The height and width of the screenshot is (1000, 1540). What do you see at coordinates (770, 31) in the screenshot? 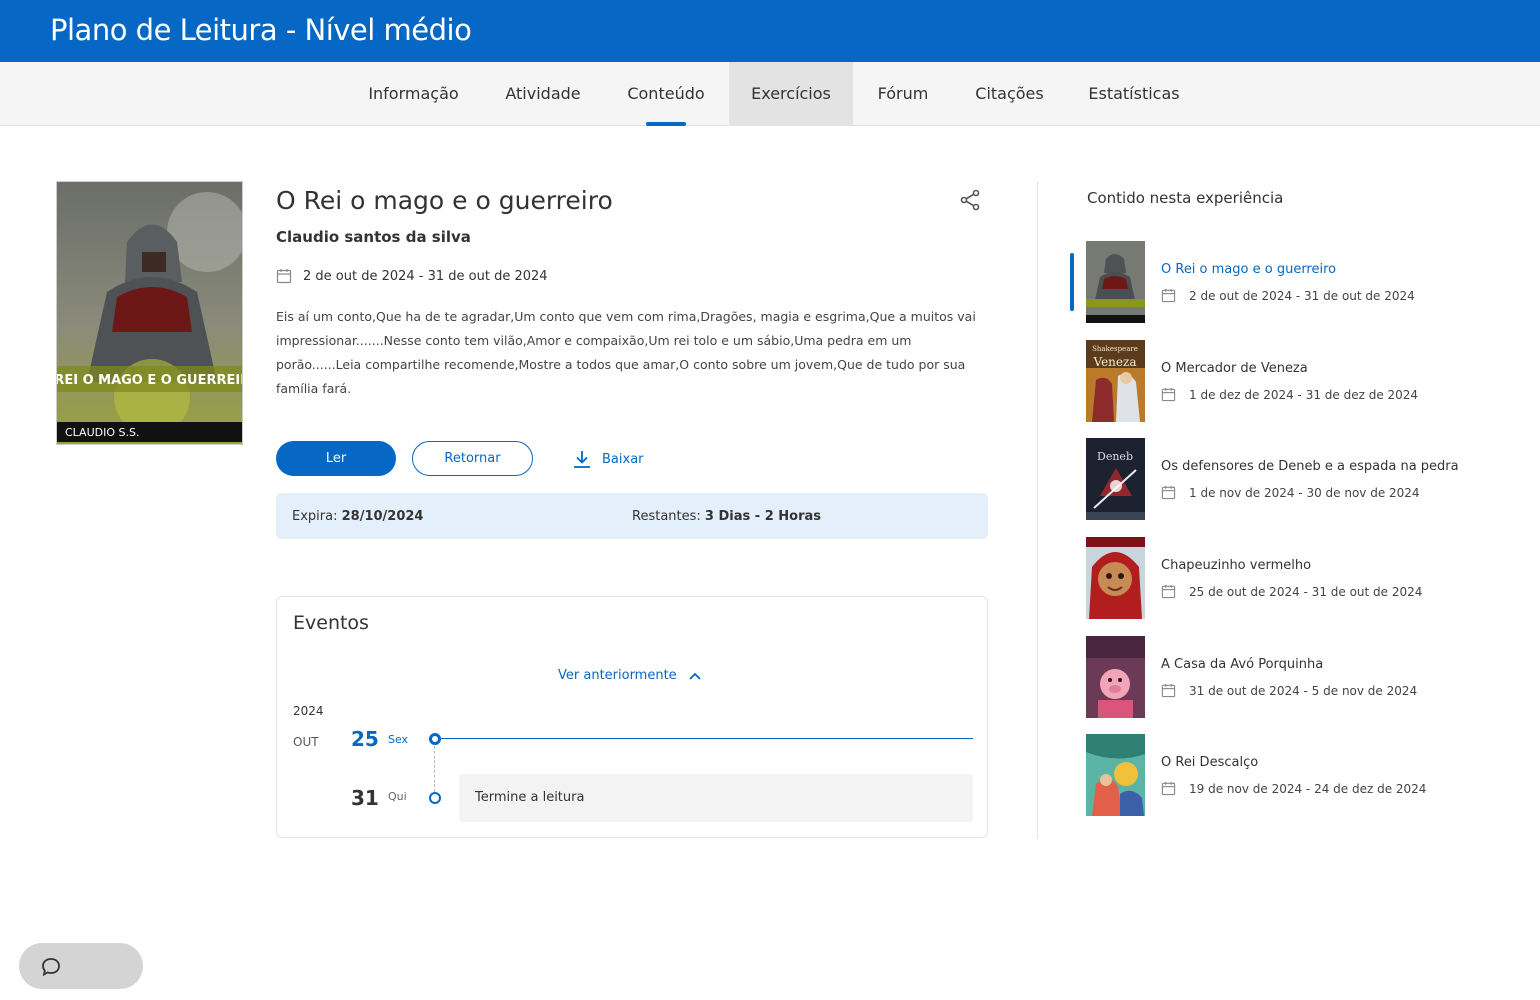
I see `app-header: Plano de Leitura - Nível médio` at bounding box center [770, 31].